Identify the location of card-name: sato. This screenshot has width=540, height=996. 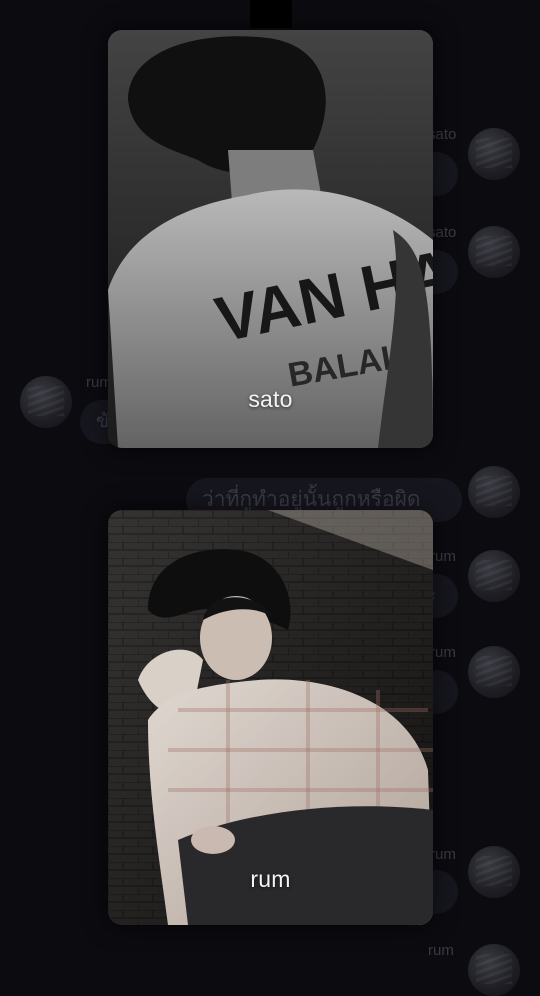
(270, 399).